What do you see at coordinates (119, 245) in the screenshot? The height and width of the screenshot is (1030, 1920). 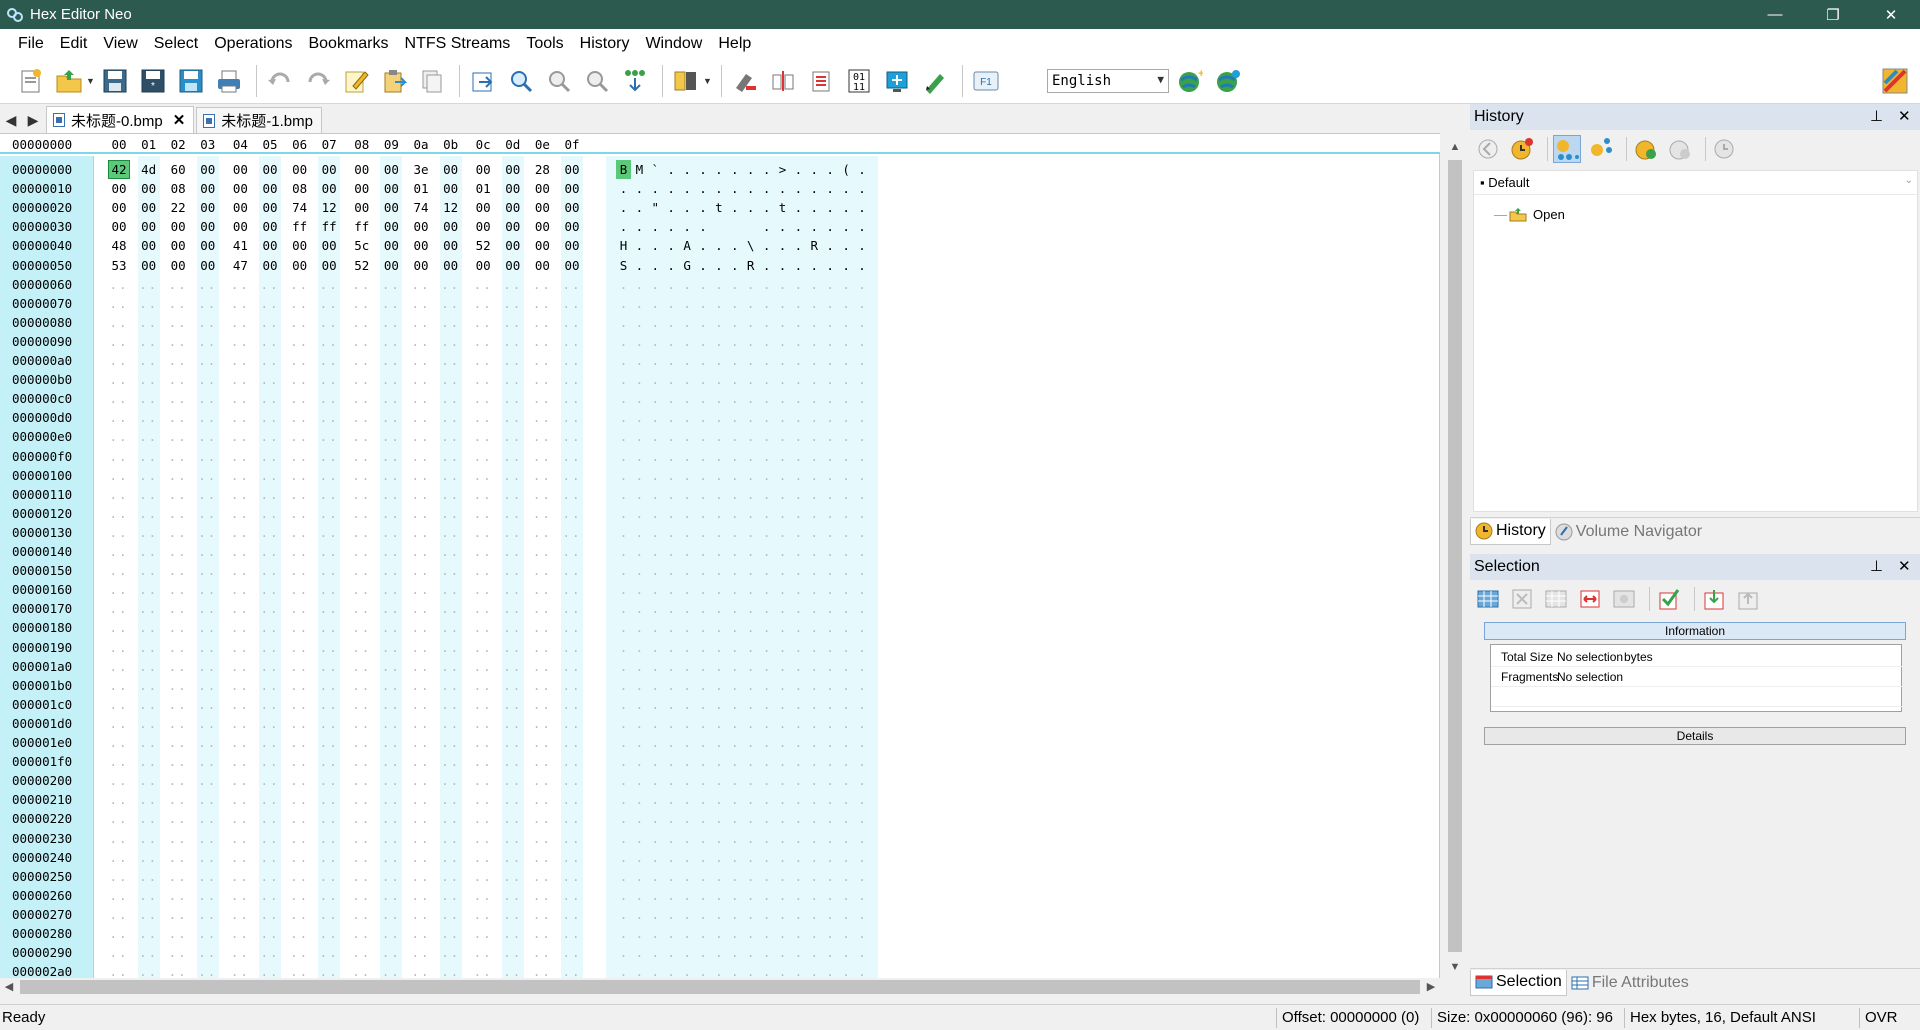 I see `hex-byte: 48` at bounding box center [119, 245].